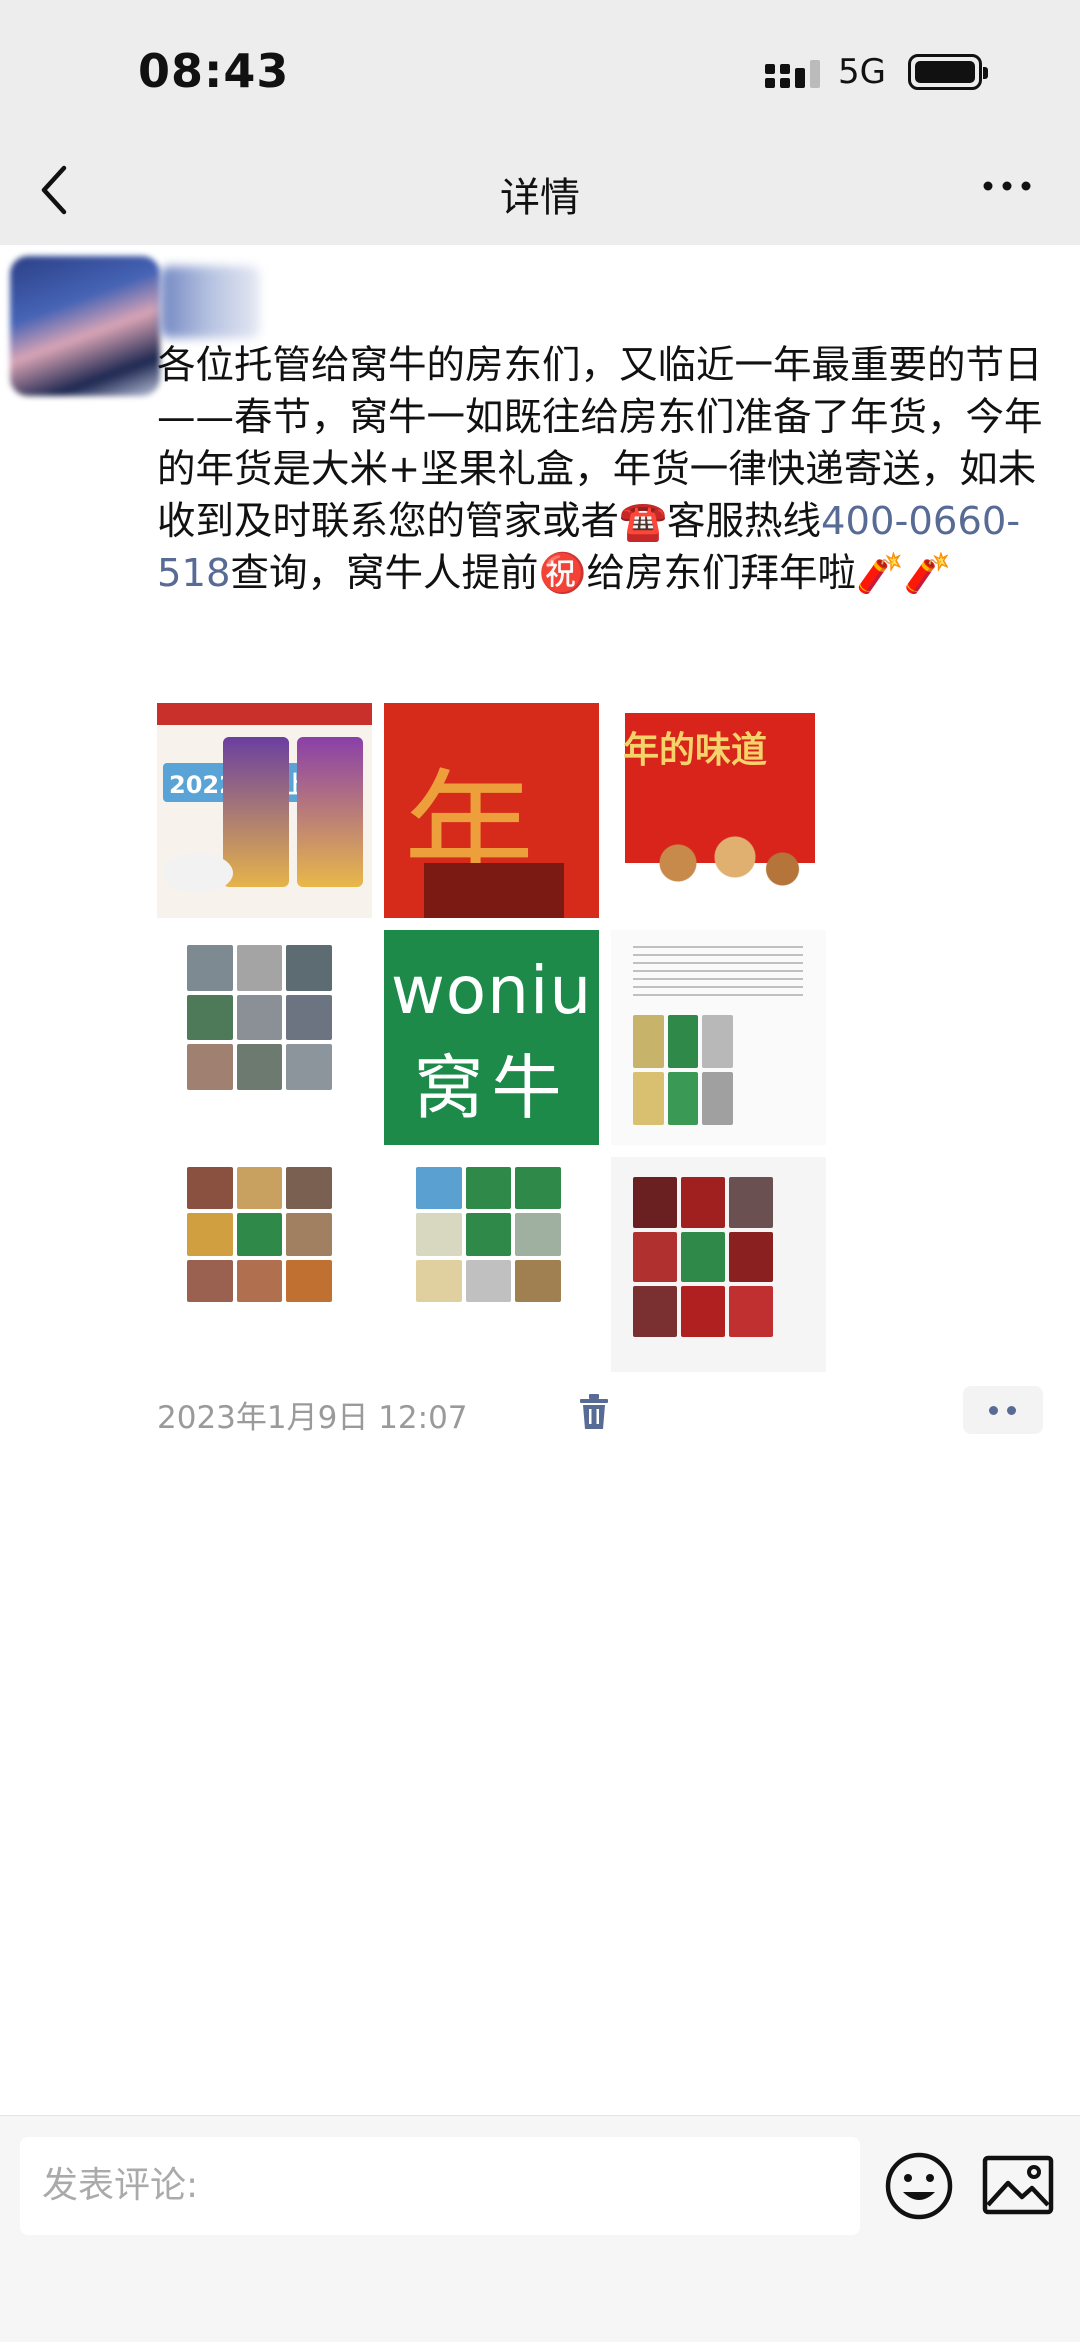 This screenshot has width=1080, height=2342. What do you see at coordinates (85, 326) in the screenshot?
I see `avatar` at bounding box center [85, 326].